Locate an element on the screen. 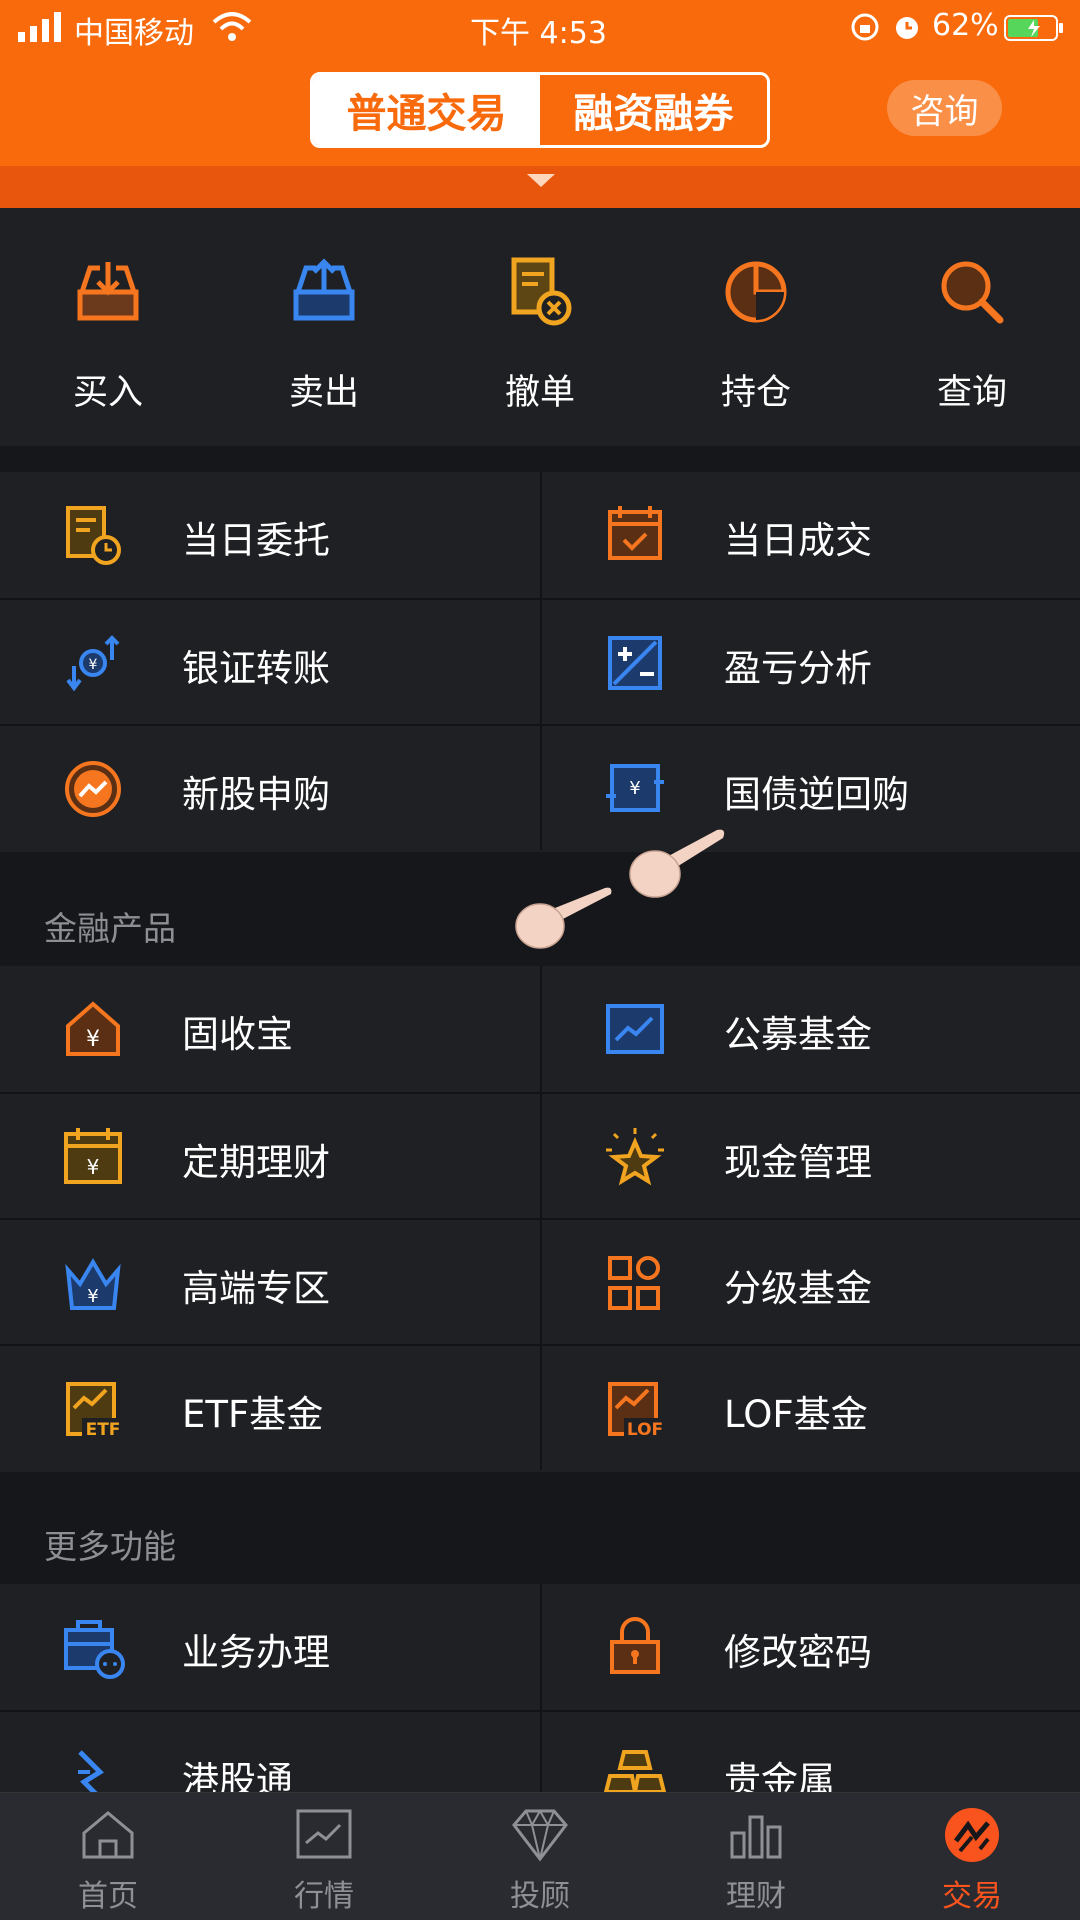 This screenshot has height=1920, width=1080. precious-metals-item: 贵金属 is located at coordinates (810, 1752).